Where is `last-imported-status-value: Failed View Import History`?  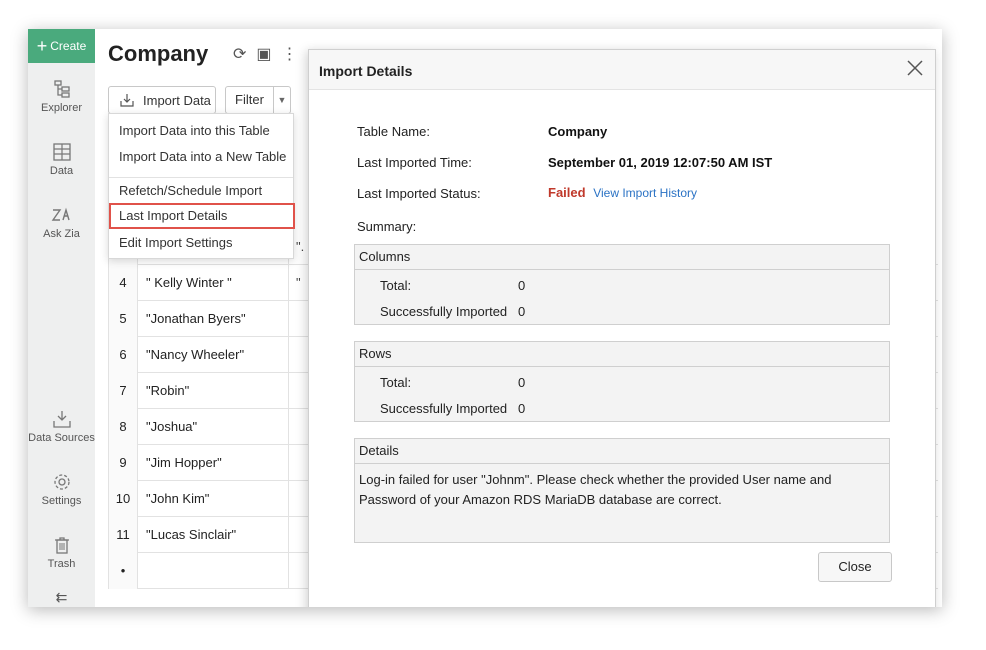
last-imported-status-value: Failed View Import History is located at coordinates (622, 192).